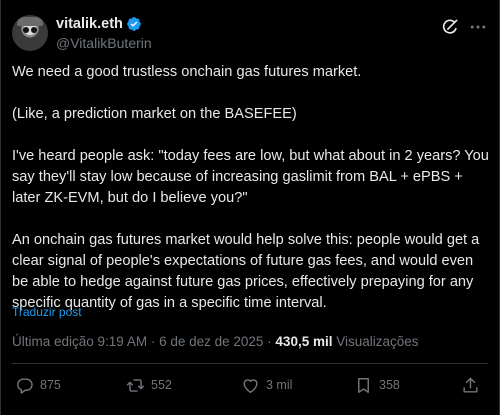 The image size is (500, 415). What do you see at coordinates (279, 385) in the screenshot?
I see `like-count: 3 mil` at bounding box center [279, 385].